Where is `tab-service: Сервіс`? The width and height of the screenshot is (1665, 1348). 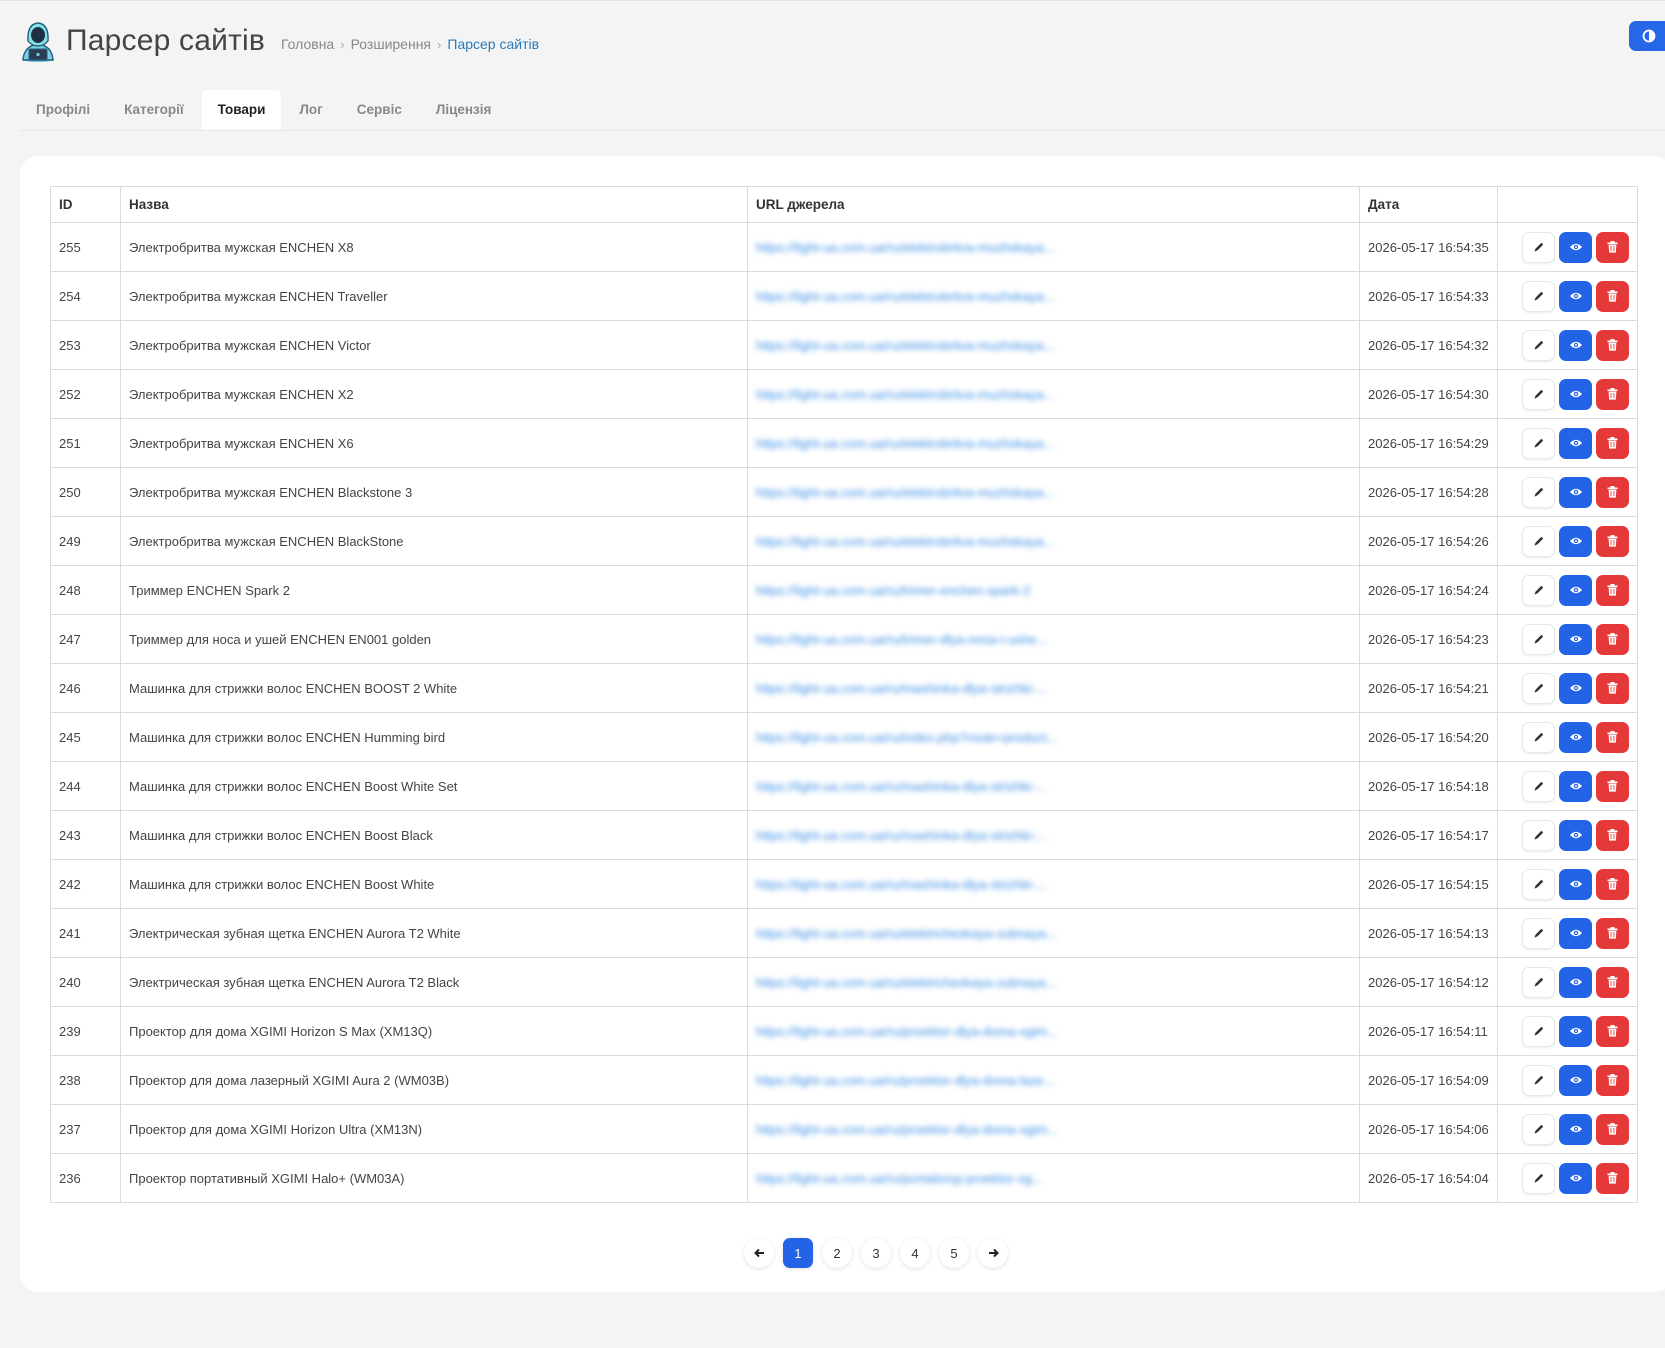
tab-service: Сервіс is located at coordinates (379, 110).